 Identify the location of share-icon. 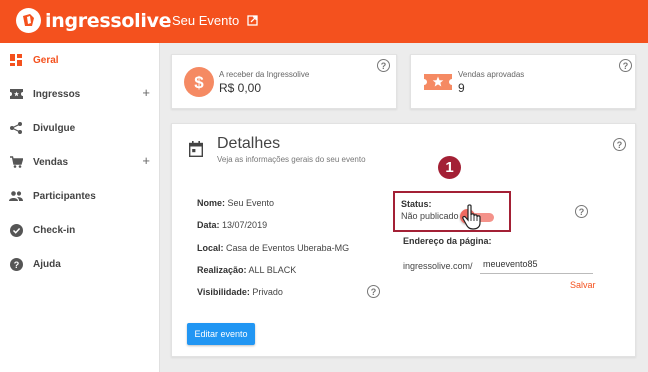
(16, 128).